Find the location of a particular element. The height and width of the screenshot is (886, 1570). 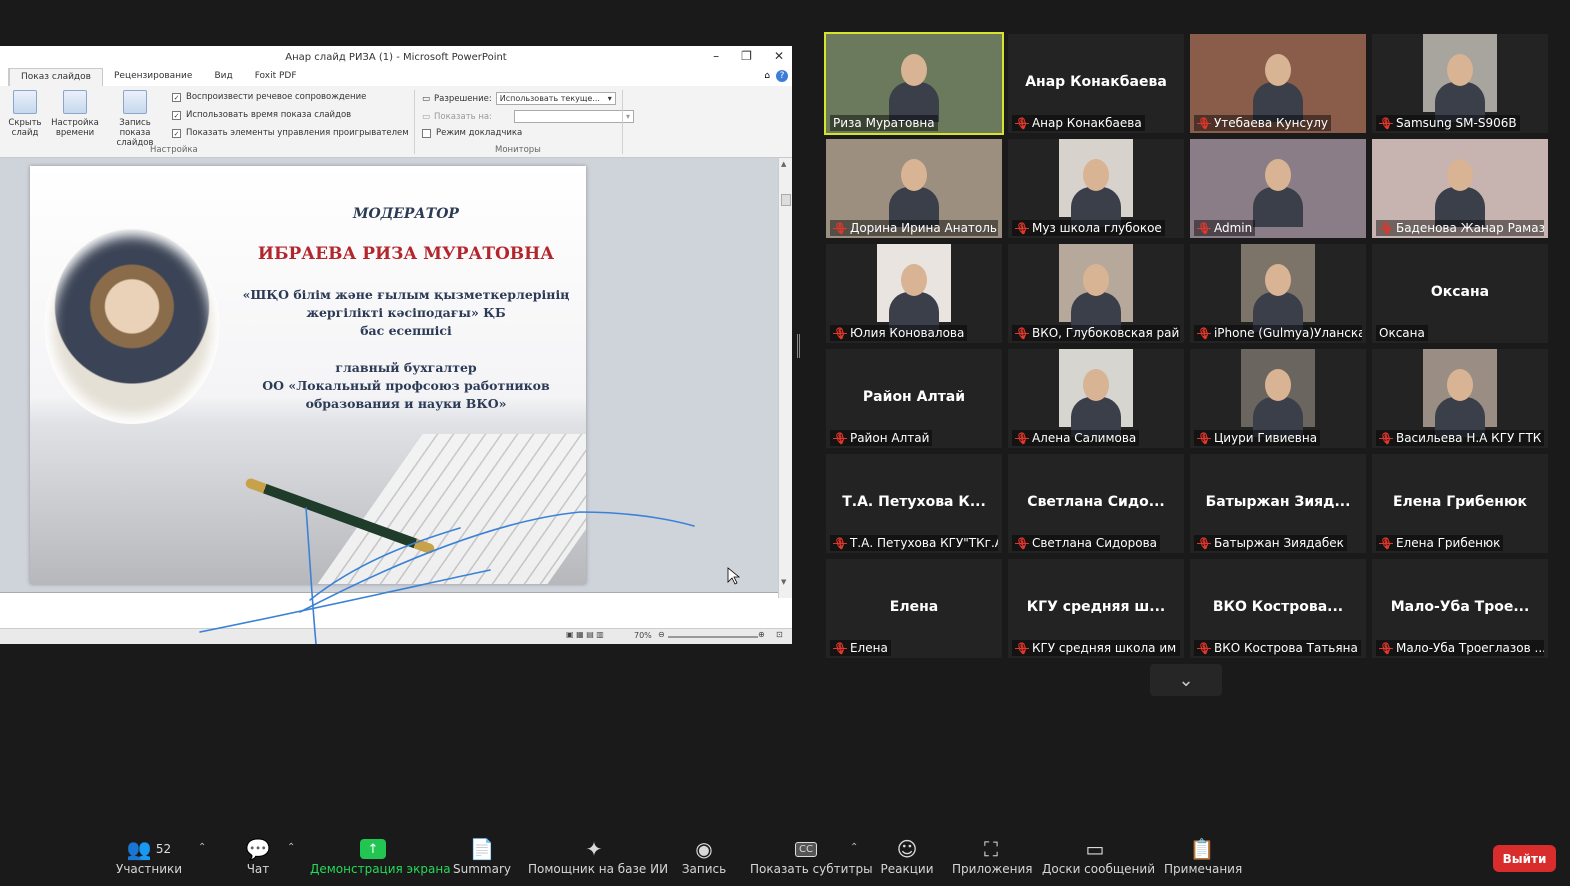

timings-checkbox: ✓ Использовать время показа слайдов is located at coordinates (261, 115).